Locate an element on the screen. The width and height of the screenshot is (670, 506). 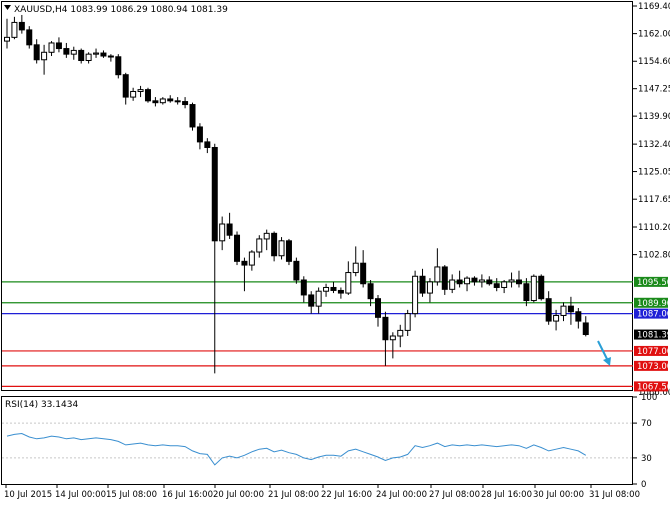
triangle-down-icon is located at coordinates (7, 7).